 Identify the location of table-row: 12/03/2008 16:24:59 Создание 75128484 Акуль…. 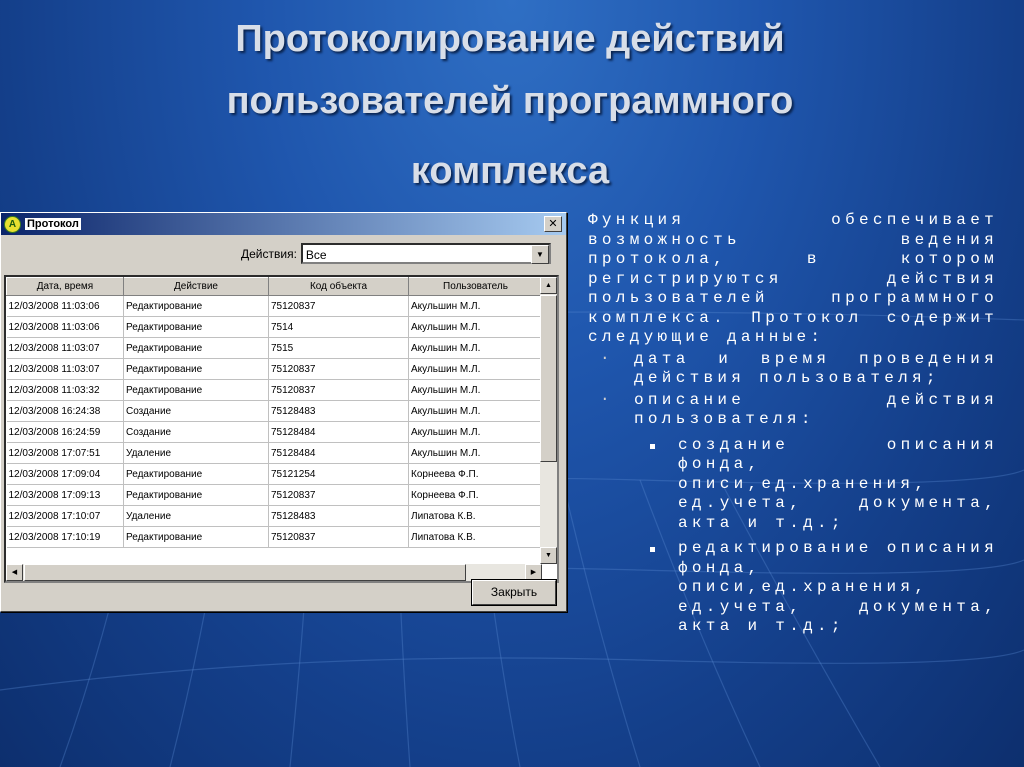
(274, 432).